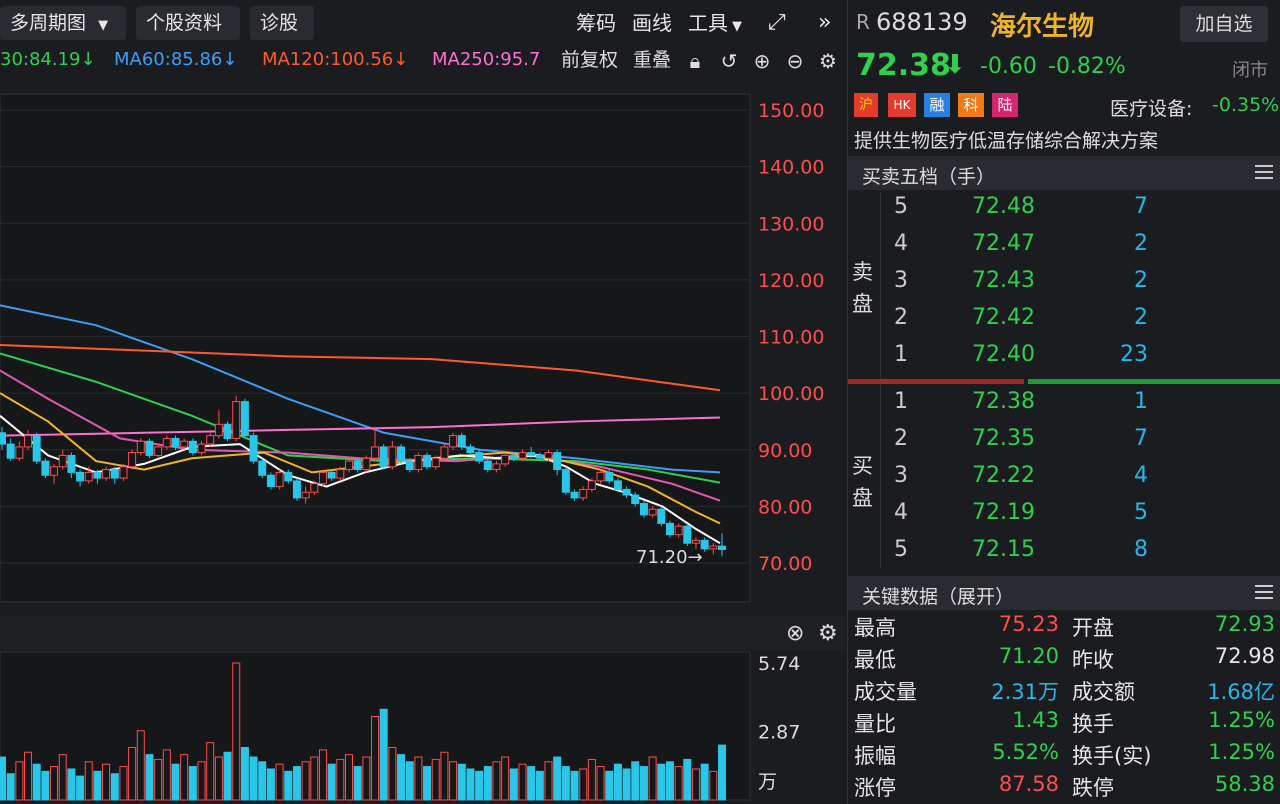 The width and height of the screenshot is (1280, 804). I want to click on undo-icon: ↺, so click(729, 61).